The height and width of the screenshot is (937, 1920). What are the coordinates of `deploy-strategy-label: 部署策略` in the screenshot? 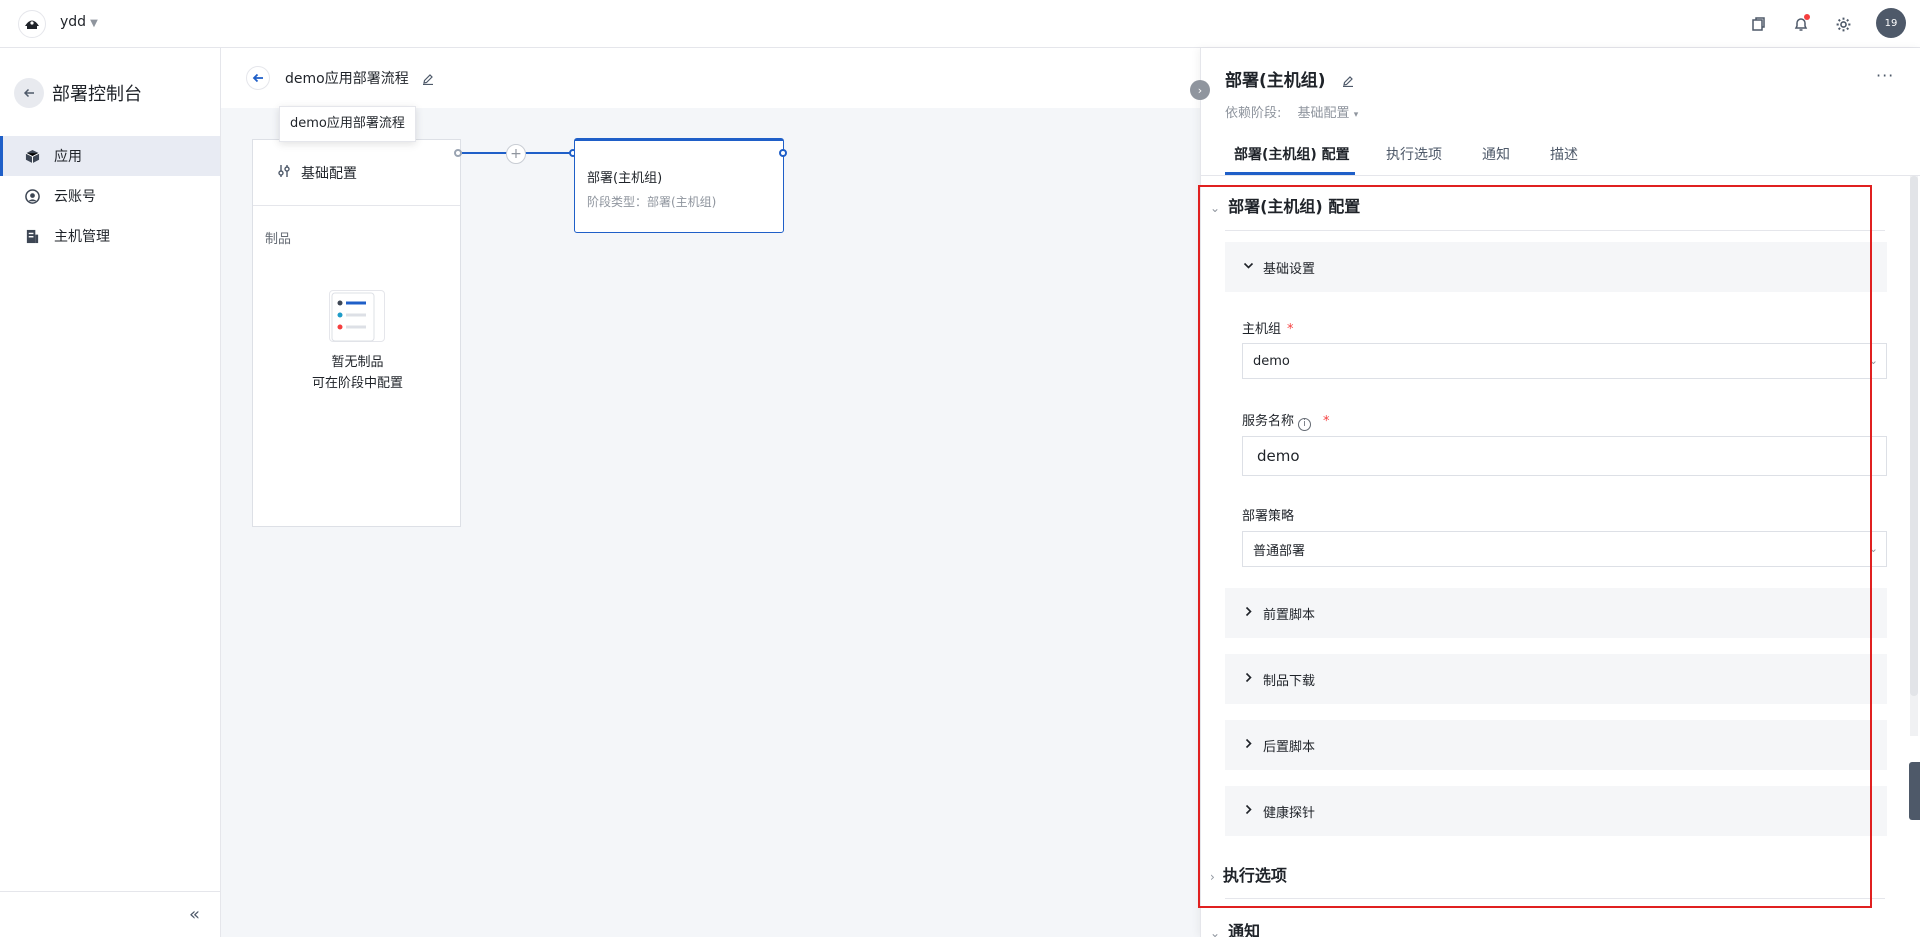 It's located at (1268, 516).